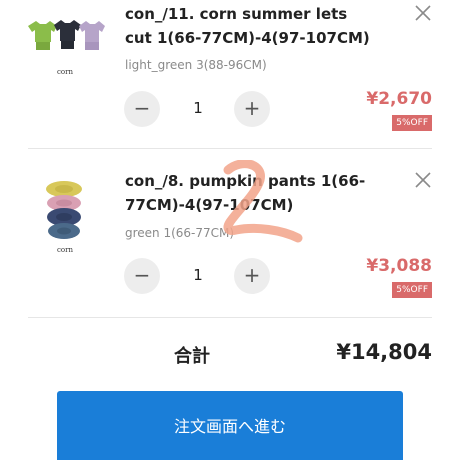 The width and height of the screenshot is (460, 460). I want to click on total-amount: ¥14,804, so click(384, 352).